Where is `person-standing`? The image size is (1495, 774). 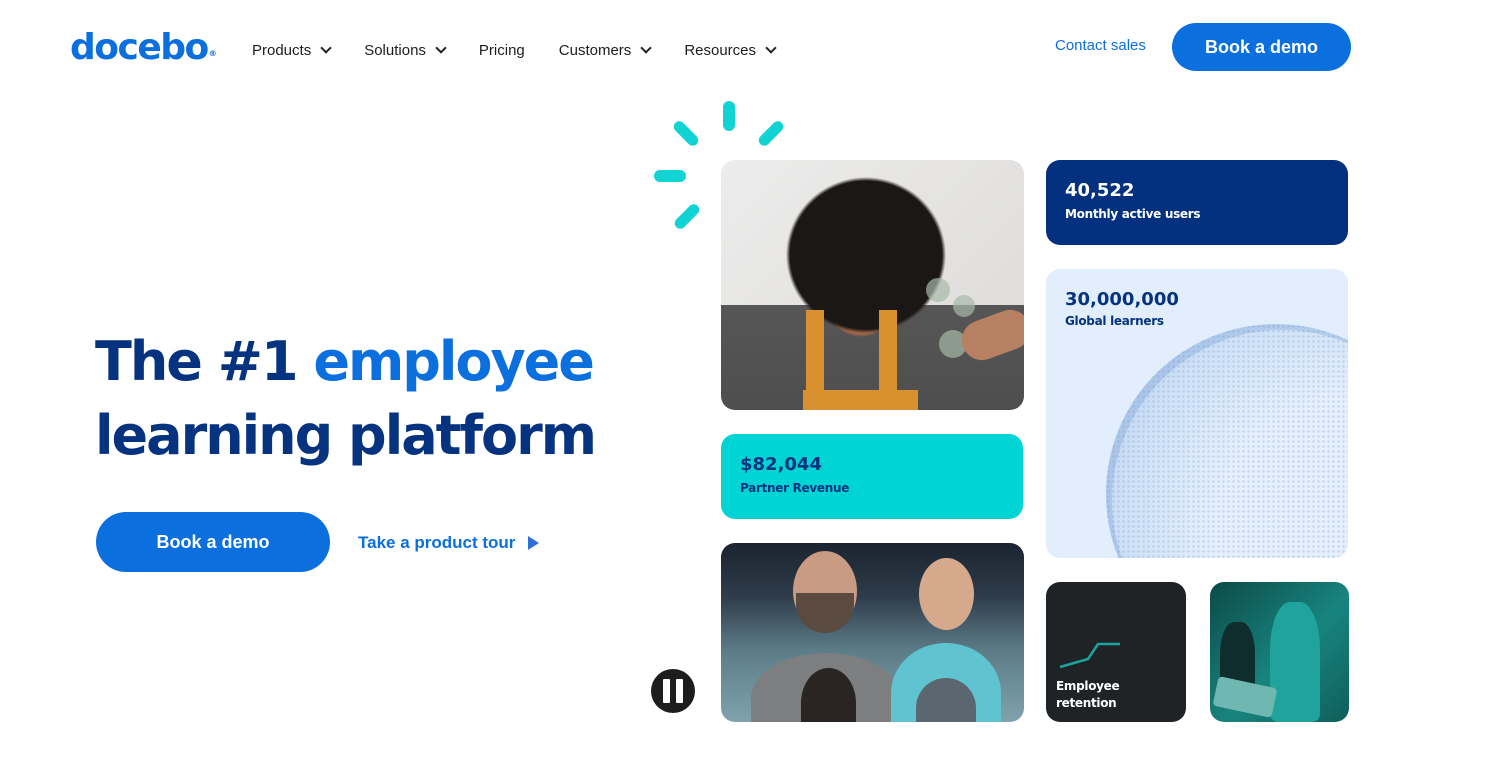 person-standing is located at coordinates (1295, 662).